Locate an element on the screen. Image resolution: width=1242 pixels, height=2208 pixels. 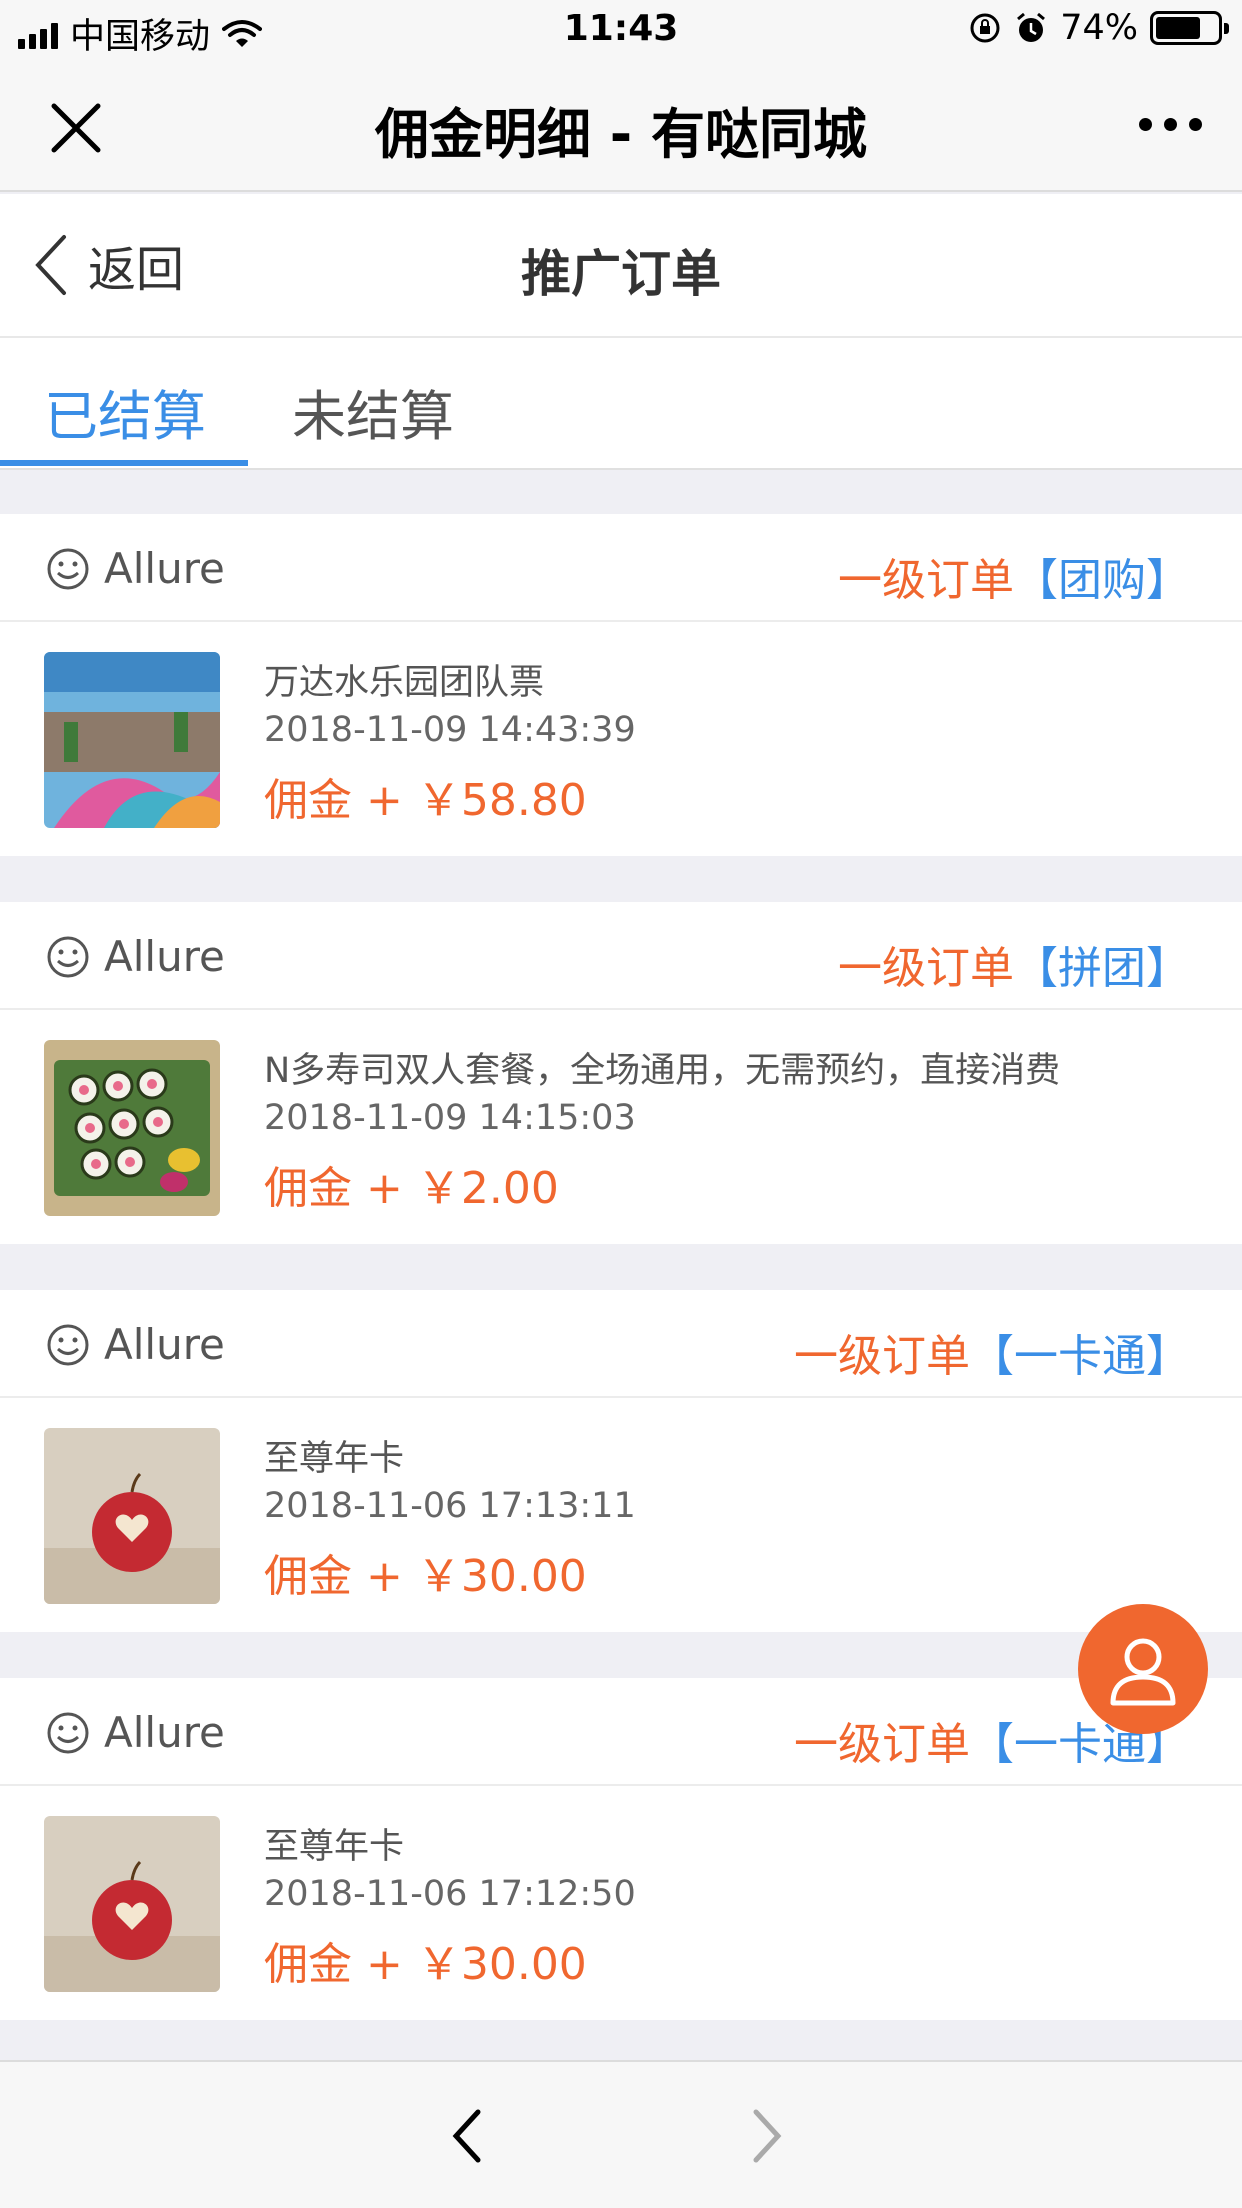
tab-unsettled: 未结算 is located at coordinates (373, 411).